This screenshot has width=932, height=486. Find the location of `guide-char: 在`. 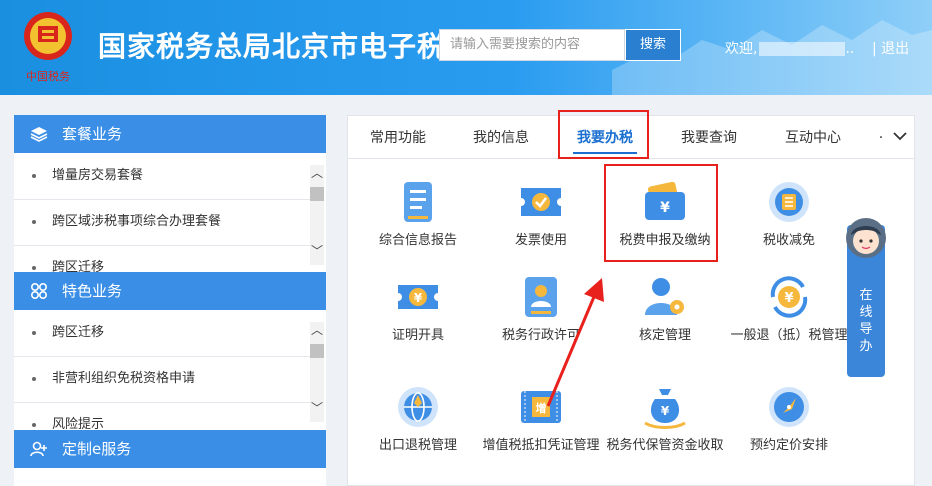

guide-char: 在 is located at coordinates (866, 295).